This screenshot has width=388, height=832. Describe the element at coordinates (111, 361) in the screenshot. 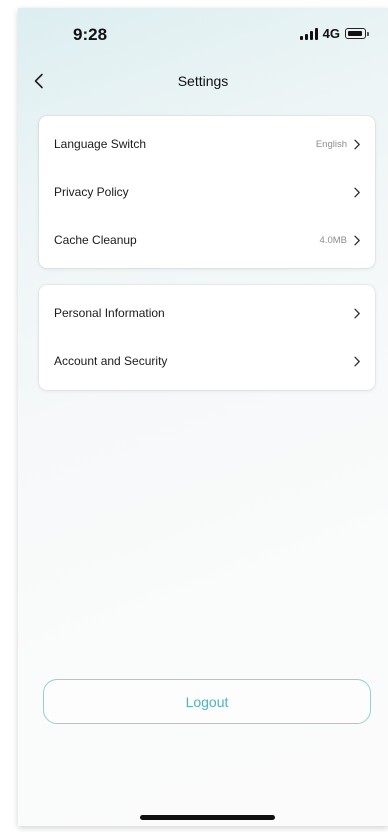

I see `row-label: Account and Security` at that location.